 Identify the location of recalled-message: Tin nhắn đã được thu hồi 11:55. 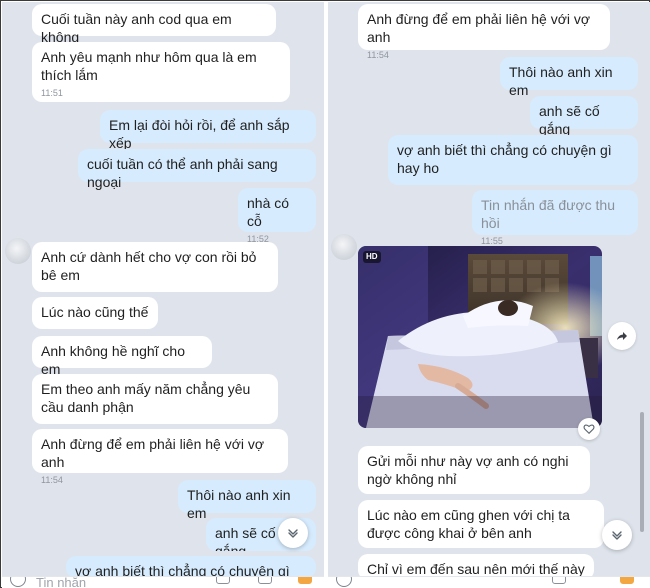
(555, 218).